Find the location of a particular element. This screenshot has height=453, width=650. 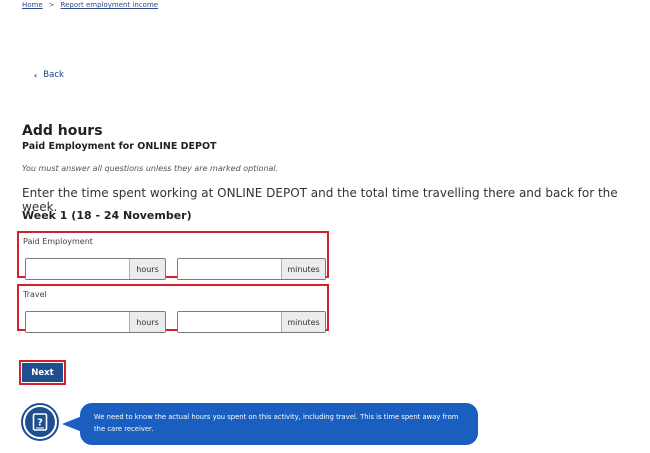

next-button: Next is located at coordinates (42, 372).